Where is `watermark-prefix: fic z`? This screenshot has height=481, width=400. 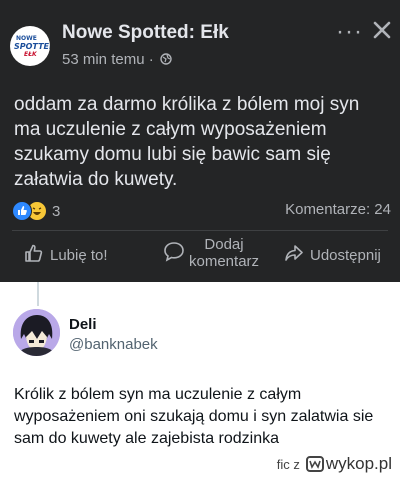
watermark-prefix: fic z is located at coordinates (288, 464).